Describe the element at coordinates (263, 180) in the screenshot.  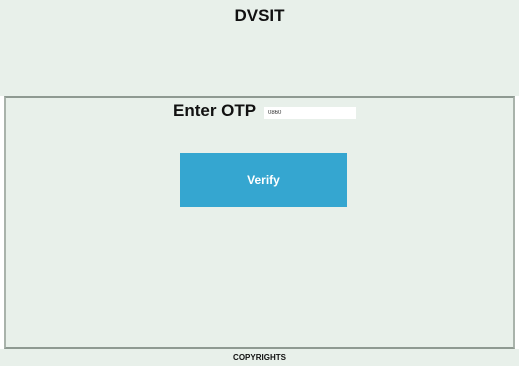
I see `verify-button: Verify` at that location.